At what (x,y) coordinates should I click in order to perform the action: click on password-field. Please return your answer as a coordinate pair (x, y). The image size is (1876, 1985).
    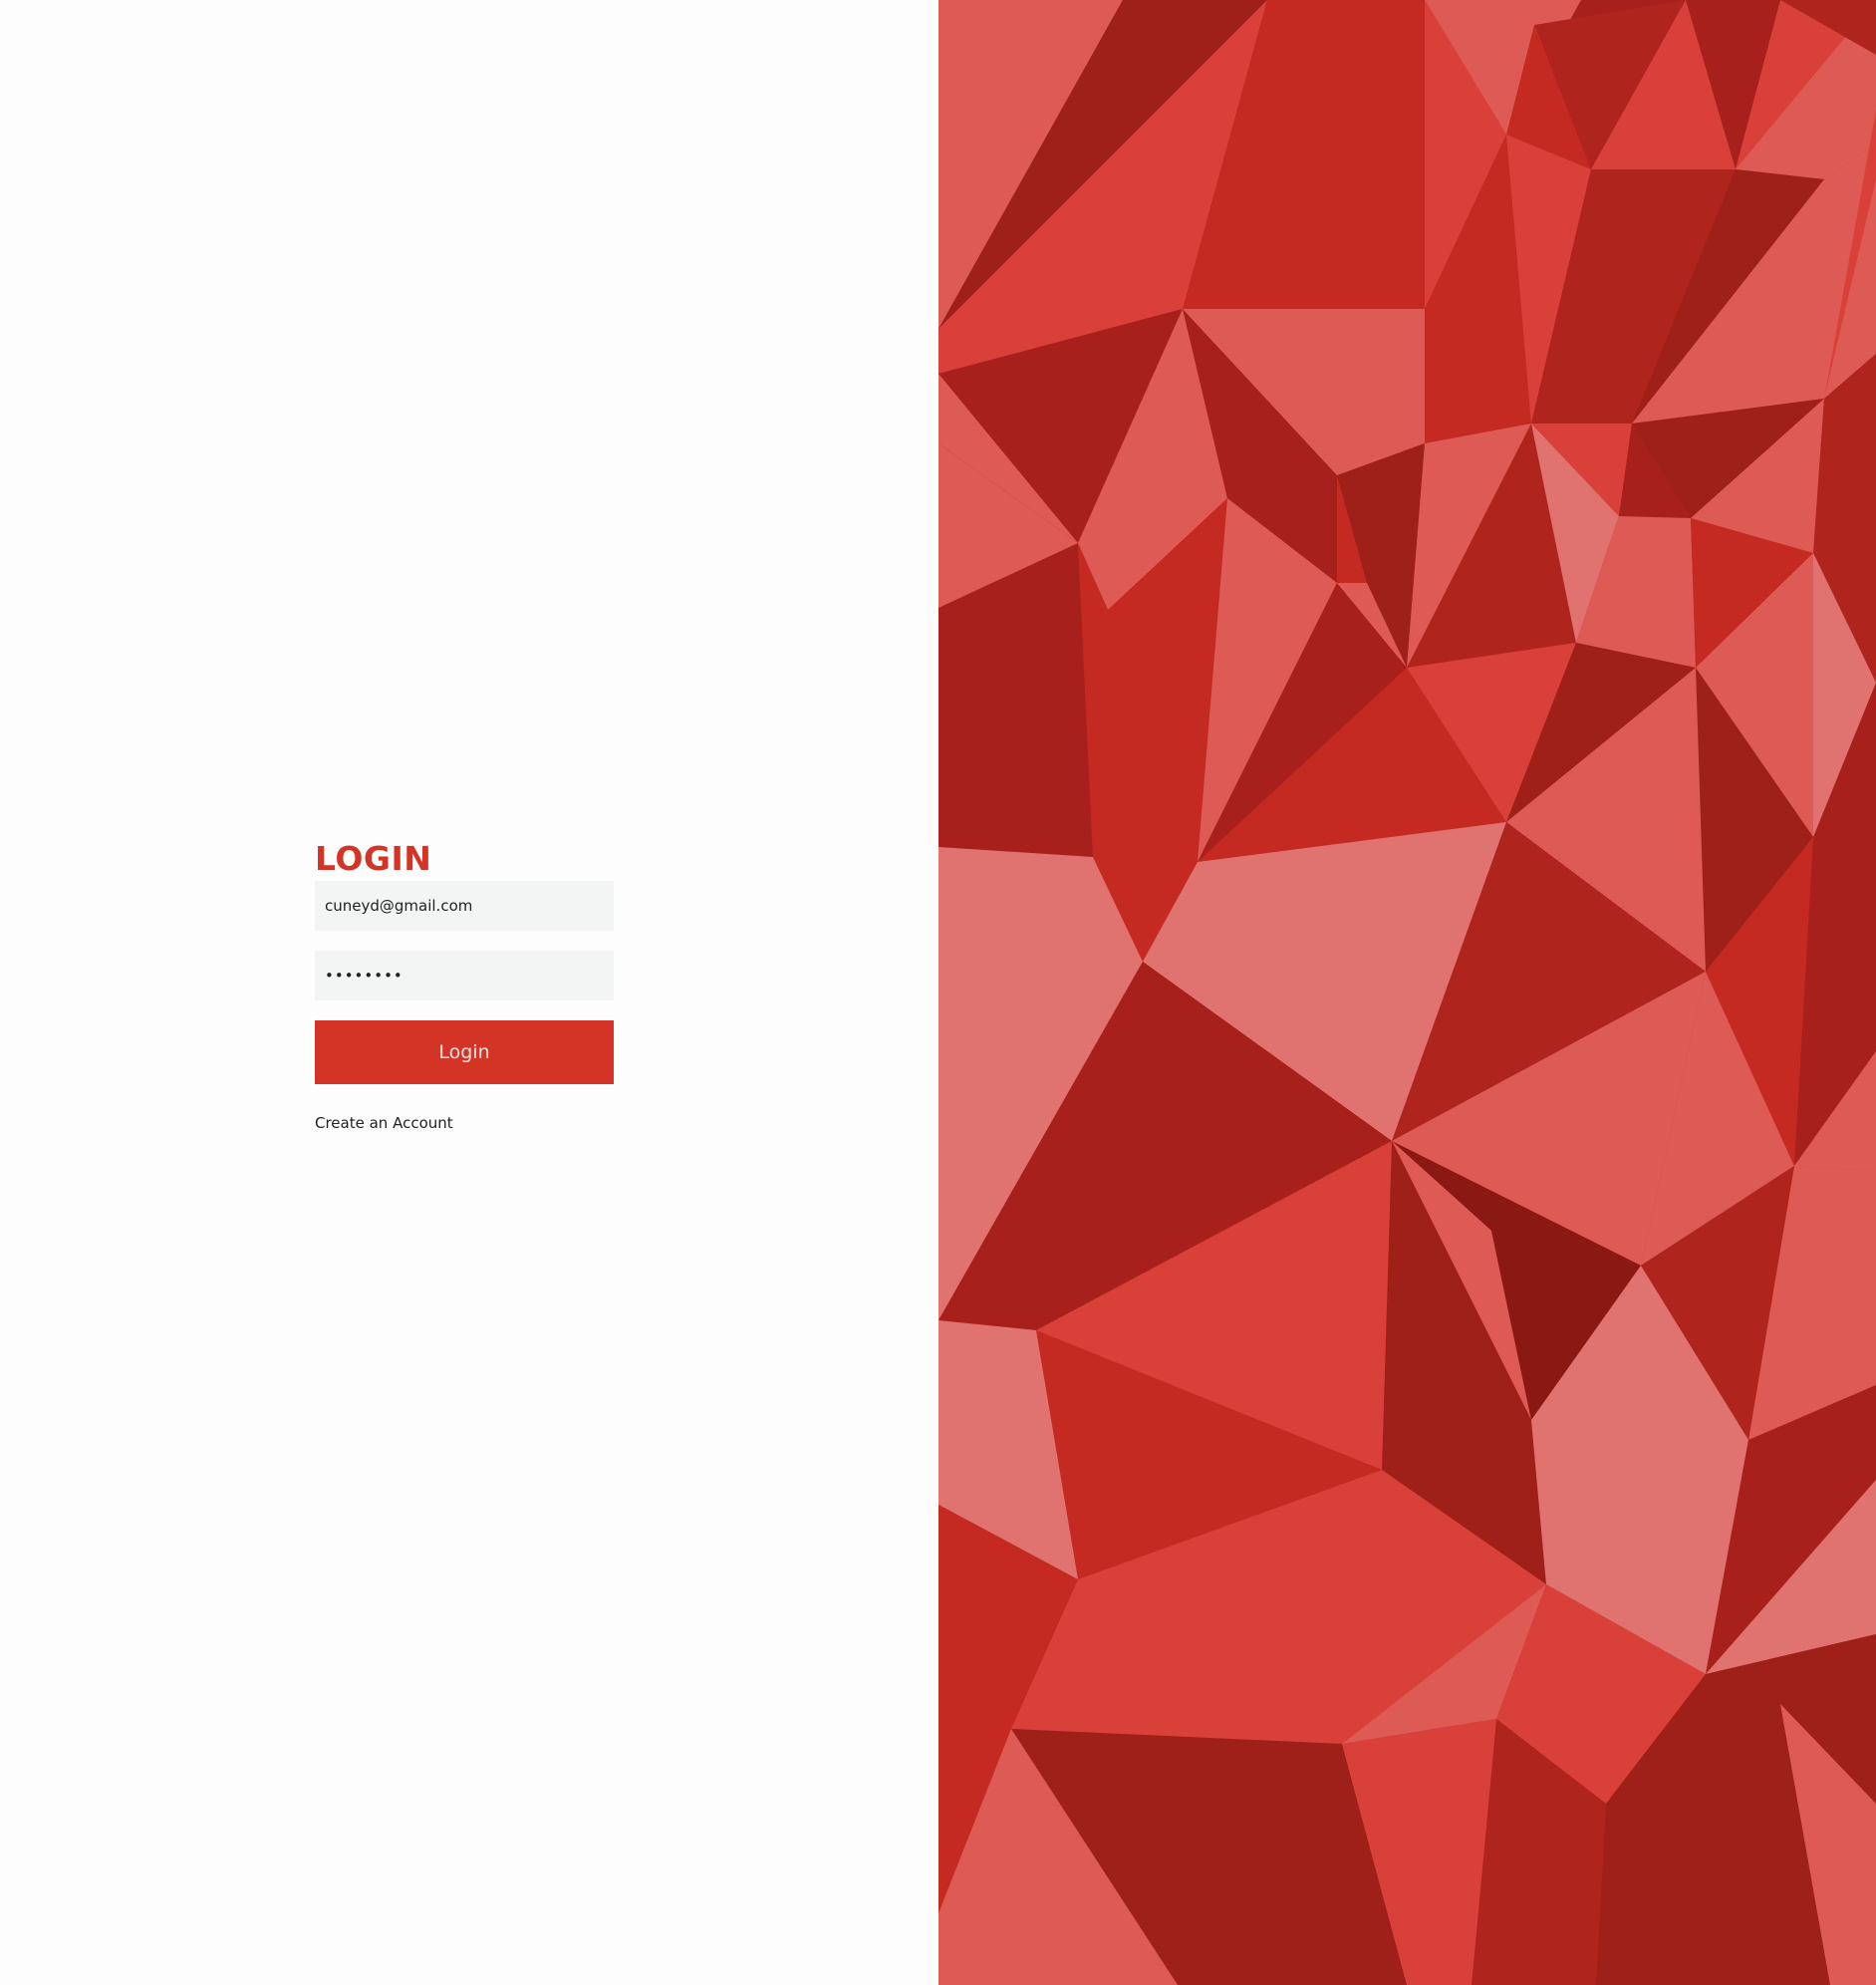
    Looking at the image, I should click on (465, 975).